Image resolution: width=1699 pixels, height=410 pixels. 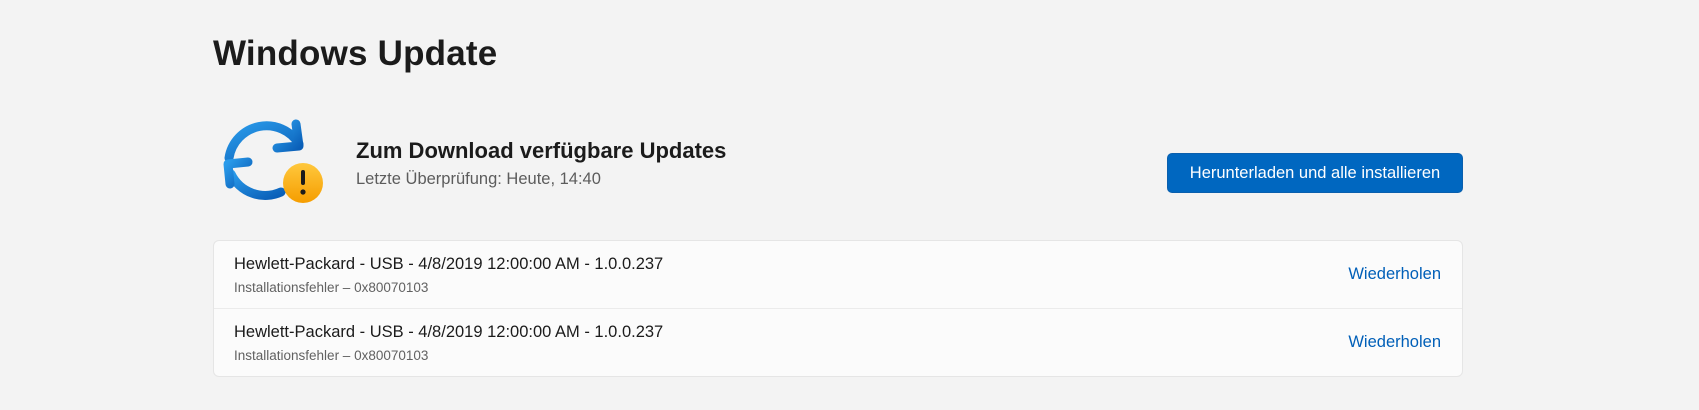 What do you see at coordinates (478, 179) in the screenshot?
I see `last-check-text: Letzte Überprüfung: Heute, 14:40` at bounding box center [478, 179].